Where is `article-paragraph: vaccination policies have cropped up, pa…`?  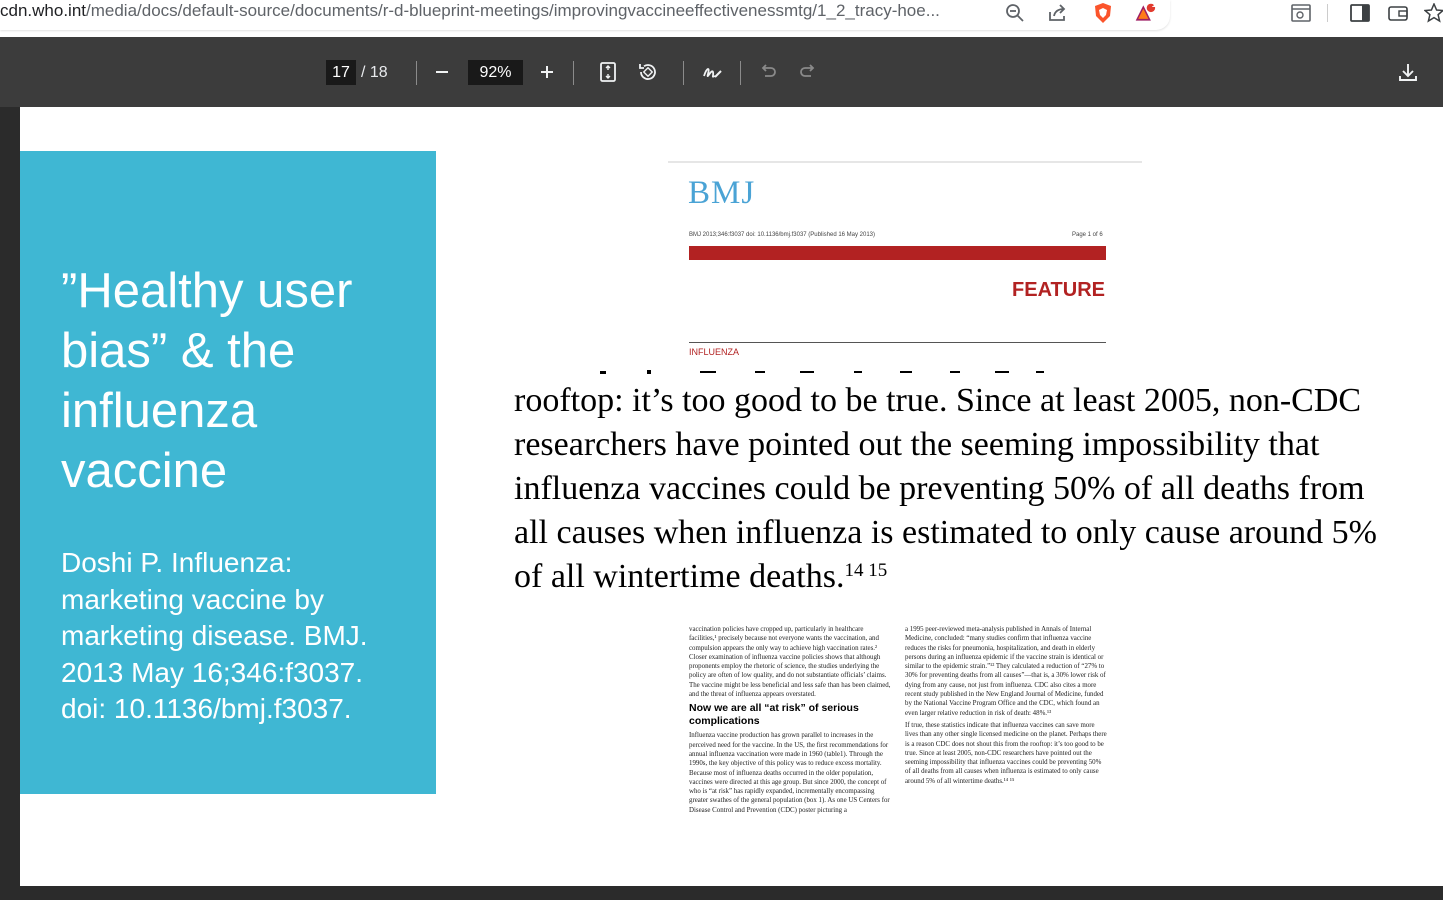 article-paragraph: vaccination policies have cropped up, pa… is located at coordinates (790, 662).